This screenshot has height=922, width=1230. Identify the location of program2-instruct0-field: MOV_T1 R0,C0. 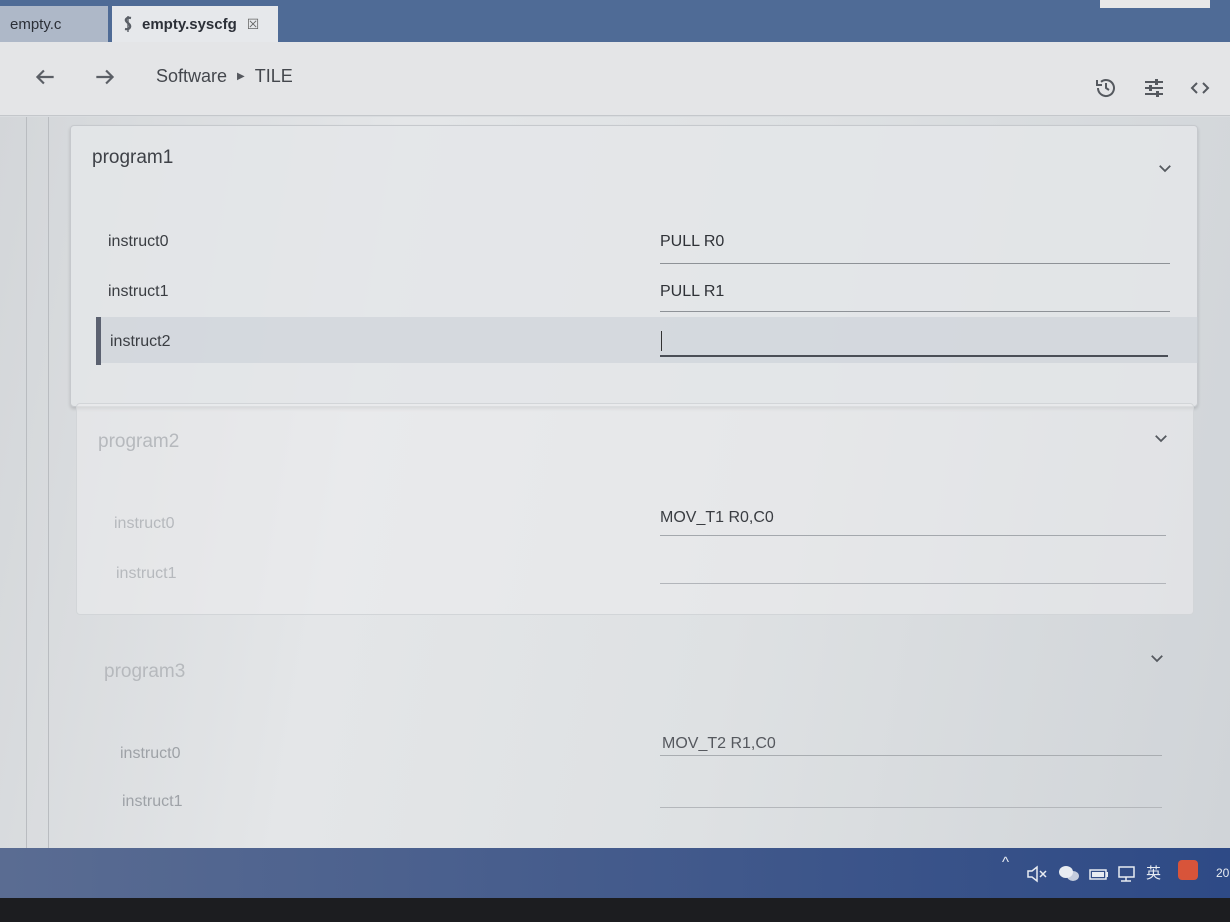
(717, 518).